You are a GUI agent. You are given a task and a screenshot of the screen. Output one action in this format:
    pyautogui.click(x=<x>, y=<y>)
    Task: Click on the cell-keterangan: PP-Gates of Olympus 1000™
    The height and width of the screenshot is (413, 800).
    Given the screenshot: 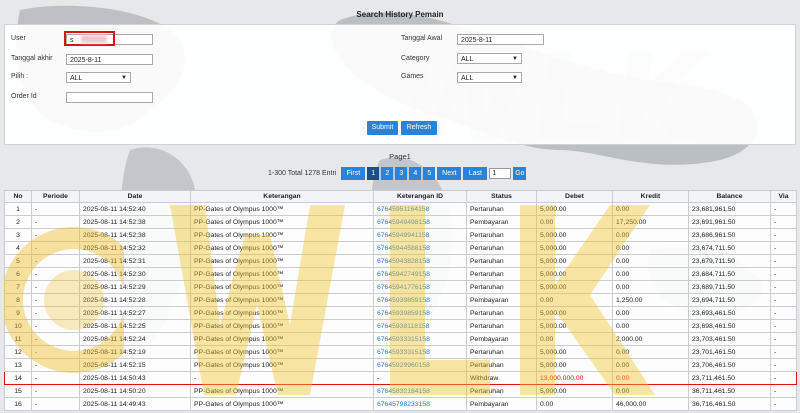 What is the action you would take?
    pyautogui.click(x=282, y=209)
    